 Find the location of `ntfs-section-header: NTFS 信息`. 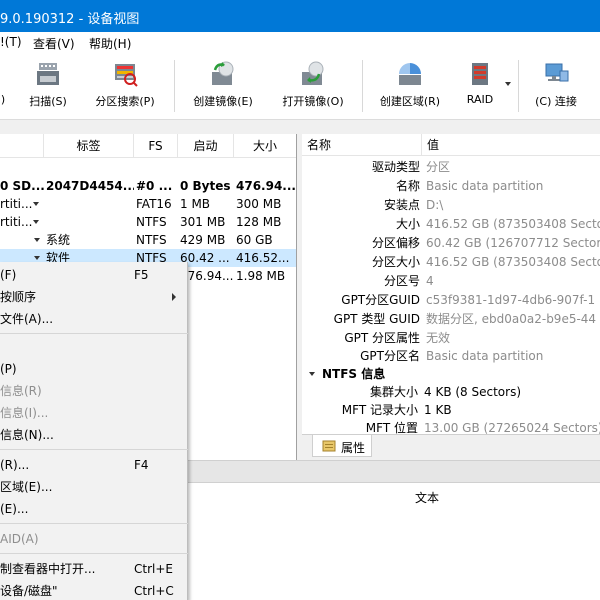

ntfs-section-header: NTFS 信息 is located at coordinates (451, 374).